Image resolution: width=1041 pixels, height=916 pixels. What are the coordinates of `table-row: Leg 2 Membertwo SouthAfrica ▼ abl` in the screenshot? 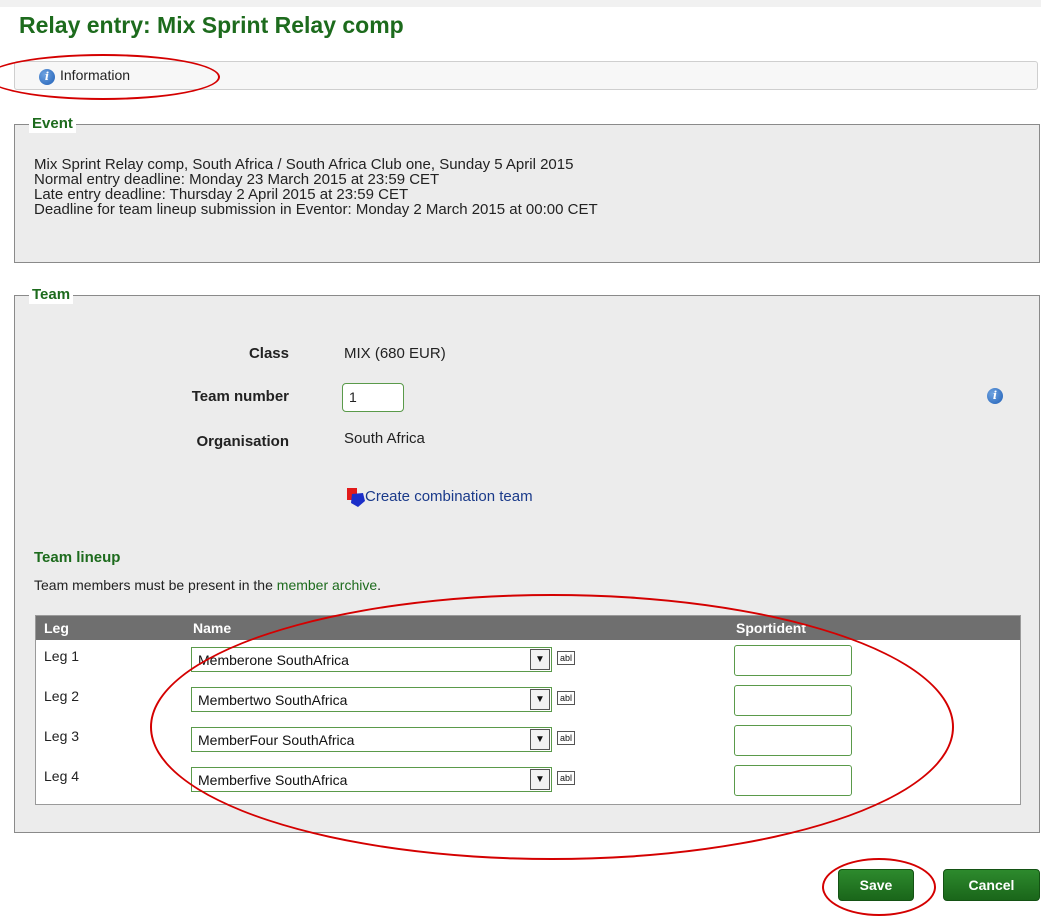 It's located at (528, 700).